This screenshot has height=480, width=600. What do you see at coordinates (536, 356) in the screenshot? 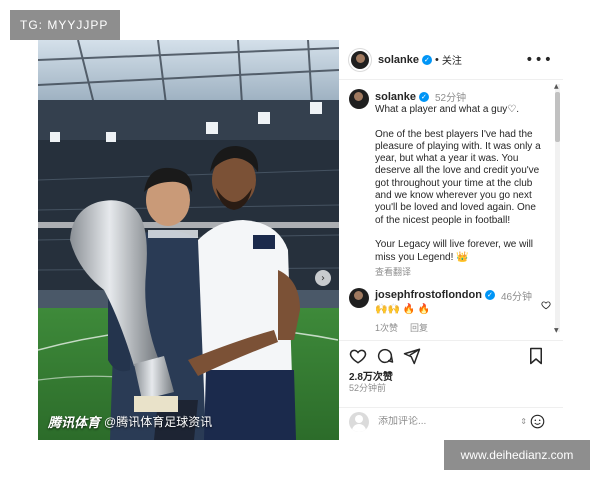
I see `bookmark-icon` at bounding box center [536, 356].